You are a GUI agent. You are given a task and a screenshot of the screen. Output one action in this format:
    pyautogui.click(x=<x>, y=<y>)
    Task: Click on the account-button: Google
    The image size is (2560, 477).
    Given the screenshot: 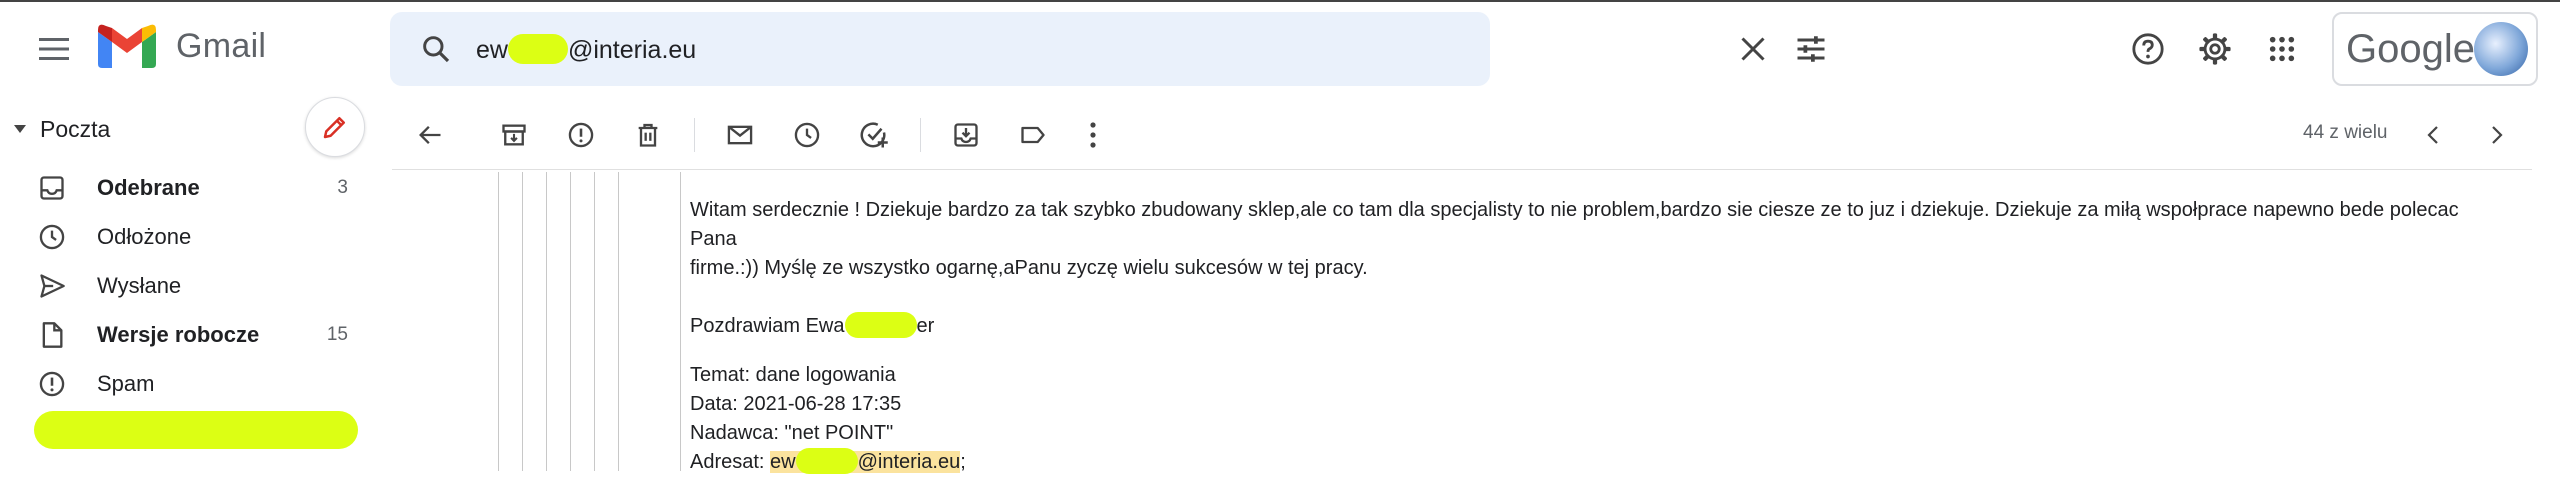 What is the action you would take?
    pyautogui.click(x=2435, y=49)
    